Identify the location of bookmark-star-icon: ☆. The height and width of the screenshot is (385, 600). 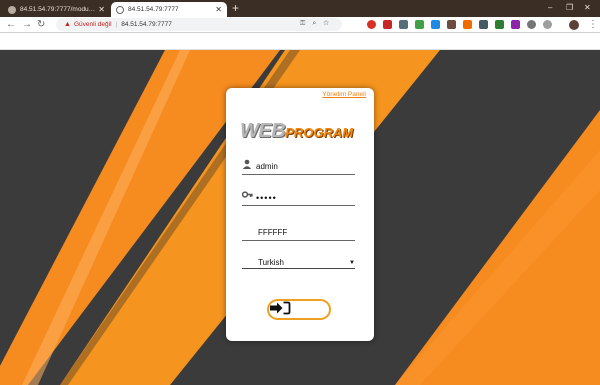
(329, 23).